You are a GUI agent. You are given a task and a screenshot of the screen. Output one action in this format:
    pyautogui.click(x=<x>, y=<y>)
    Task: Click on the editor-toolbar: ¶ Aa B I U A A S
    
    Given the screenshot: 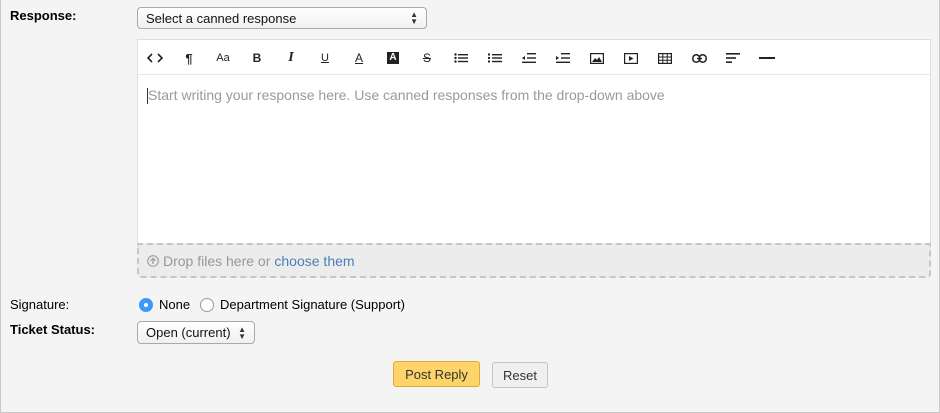 What is the action you would take?
    pyautogui.click(x=534, y=57)
    